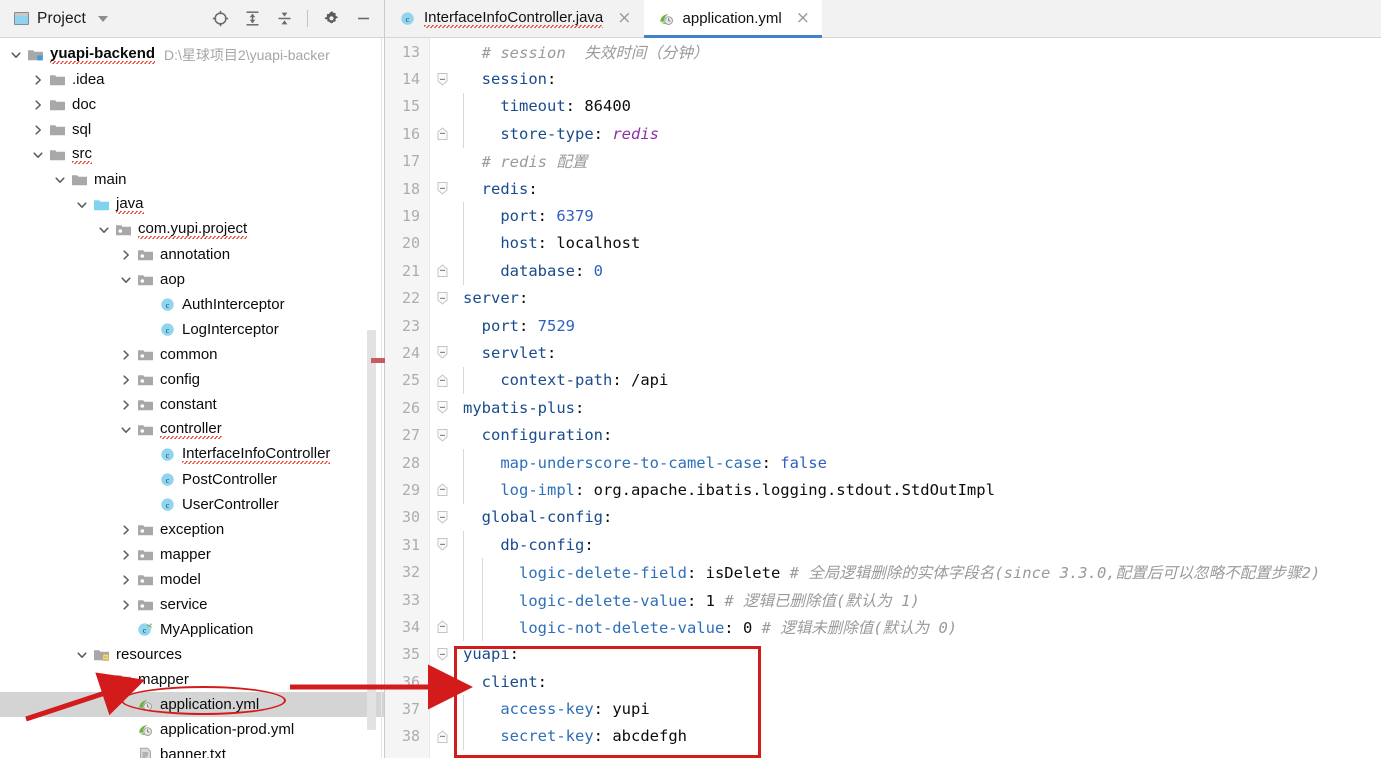 The height and width of the screenshot is (758, 1381). Describe the element at coordinates (883, 380) in the screenshot. I see `code-line: 25 context-path: /api` at that location.